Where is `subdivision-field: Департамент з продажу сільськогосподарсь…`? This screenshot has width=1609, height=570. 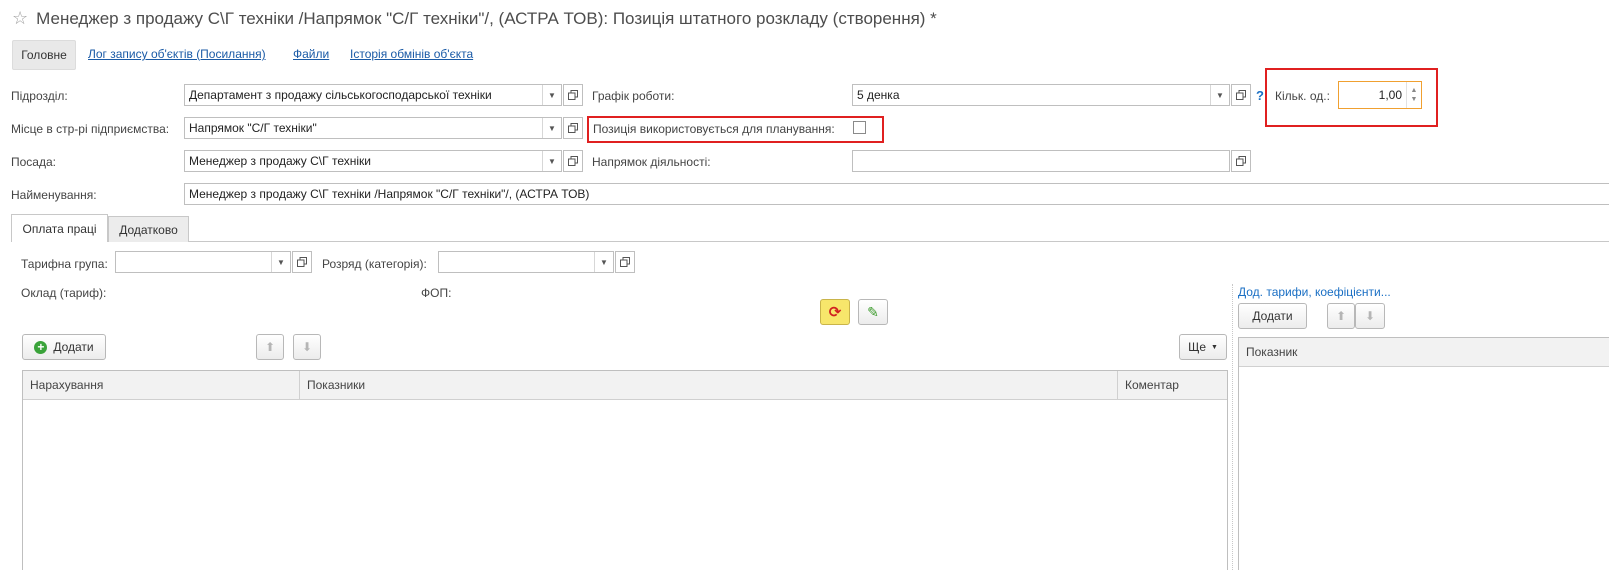 subdivision-field: Департамент з продажу сільськогосподарсь… is located at coordinates (373, 95).